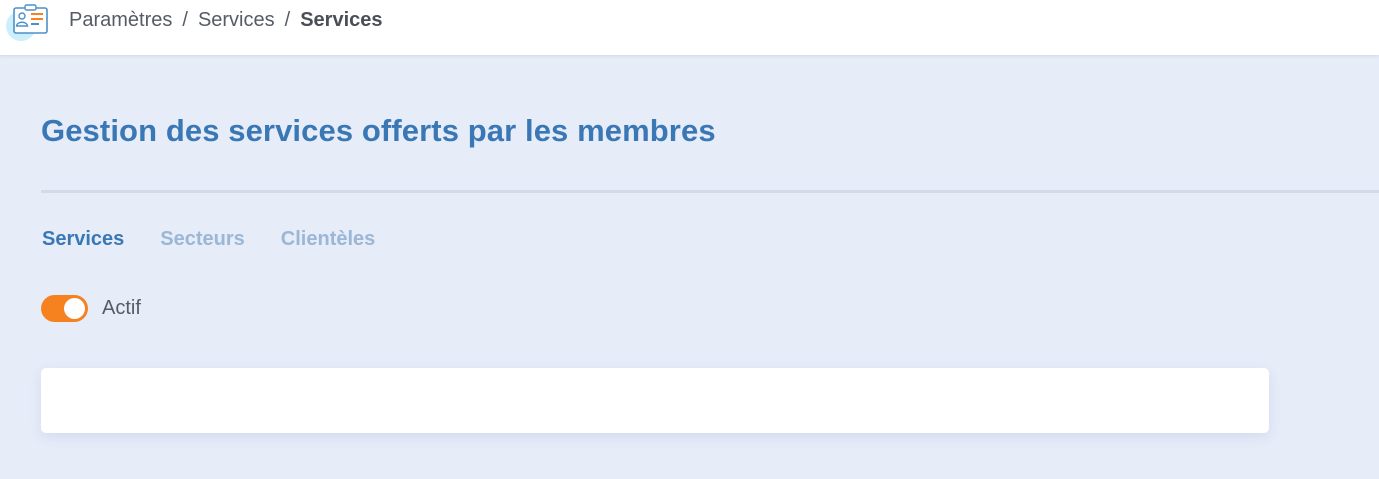 This screenshot has width=1379, height=479. Describe the element at coordinates (689, 27) in the screenshot. I see `top-bar: Paramètres / Services / Services` at that location.